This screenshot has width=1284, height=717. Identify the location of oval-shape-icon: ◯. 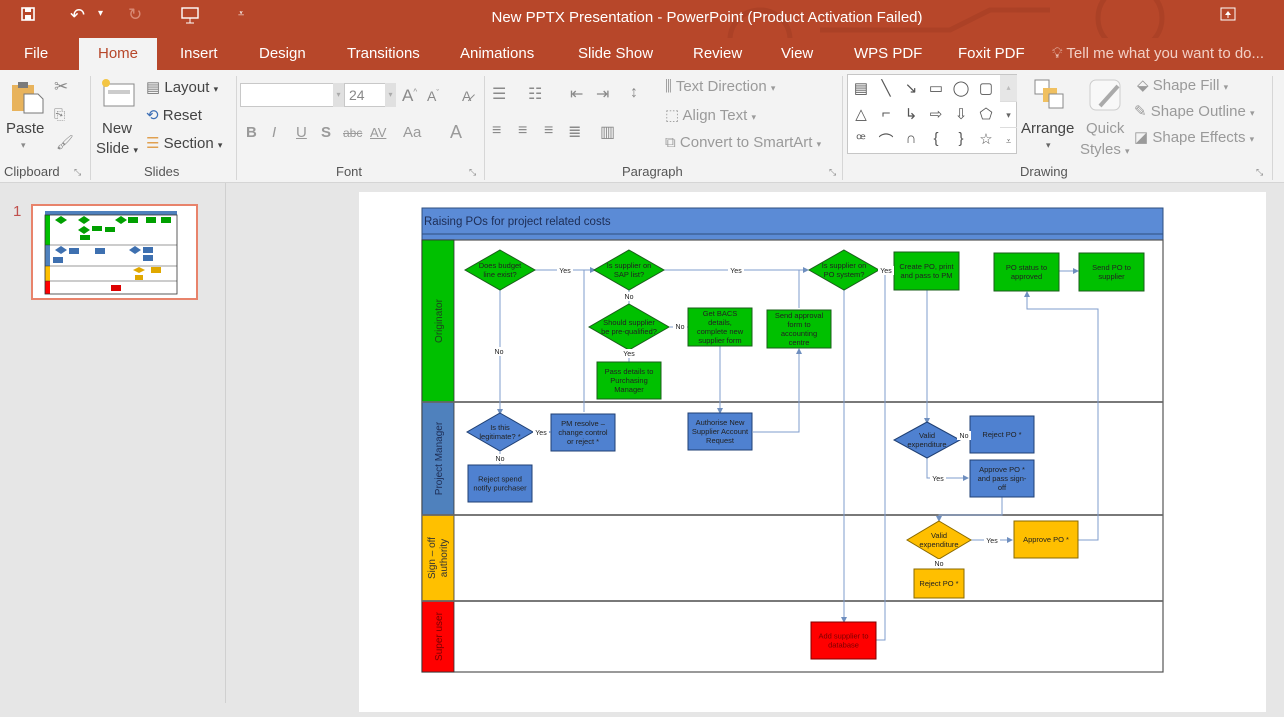
(961, 88).